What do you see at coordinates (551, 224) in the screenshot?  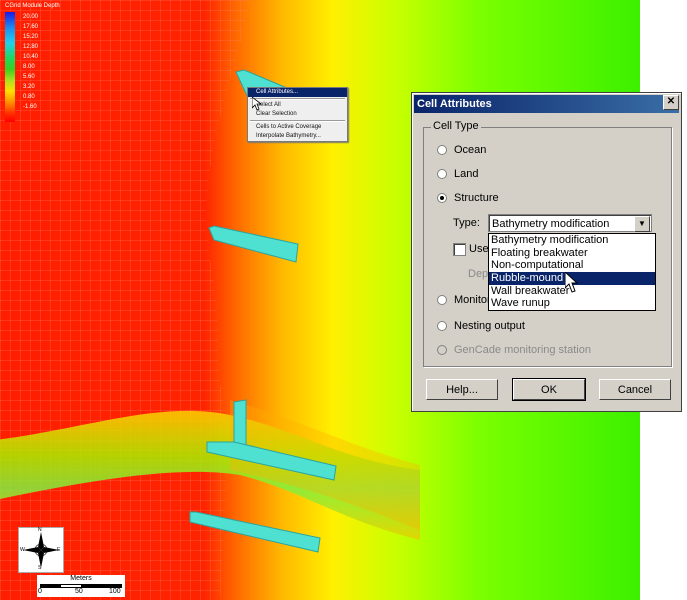 I see `type-select-value: Bathymetry modification` at bounding box center [551, 224].